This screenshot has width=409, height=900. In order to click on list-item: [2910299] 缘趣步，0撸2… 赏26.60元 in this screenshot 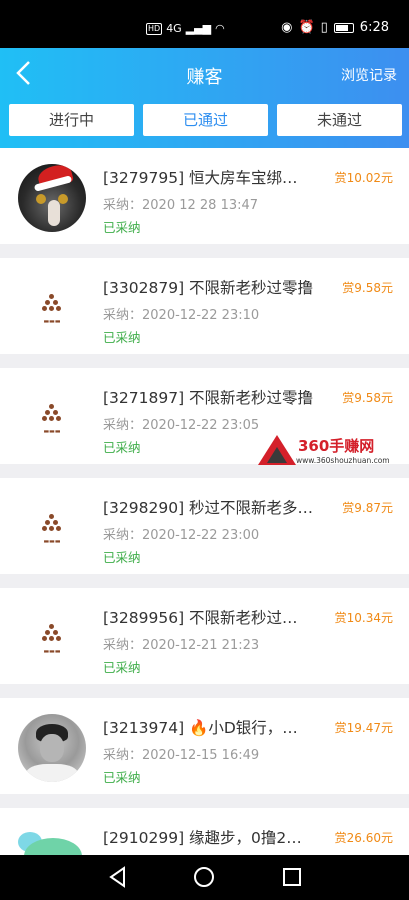, I will do `click(204, 831)`.